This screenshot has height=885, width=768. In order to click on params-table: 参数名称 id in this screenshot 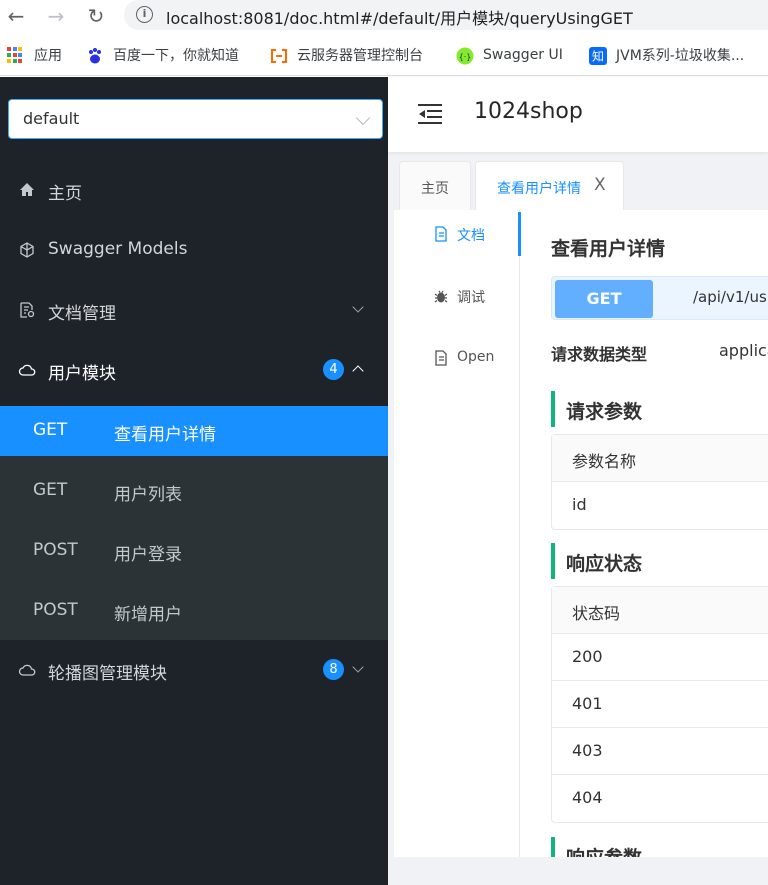, I will do `click(659, 482)`.